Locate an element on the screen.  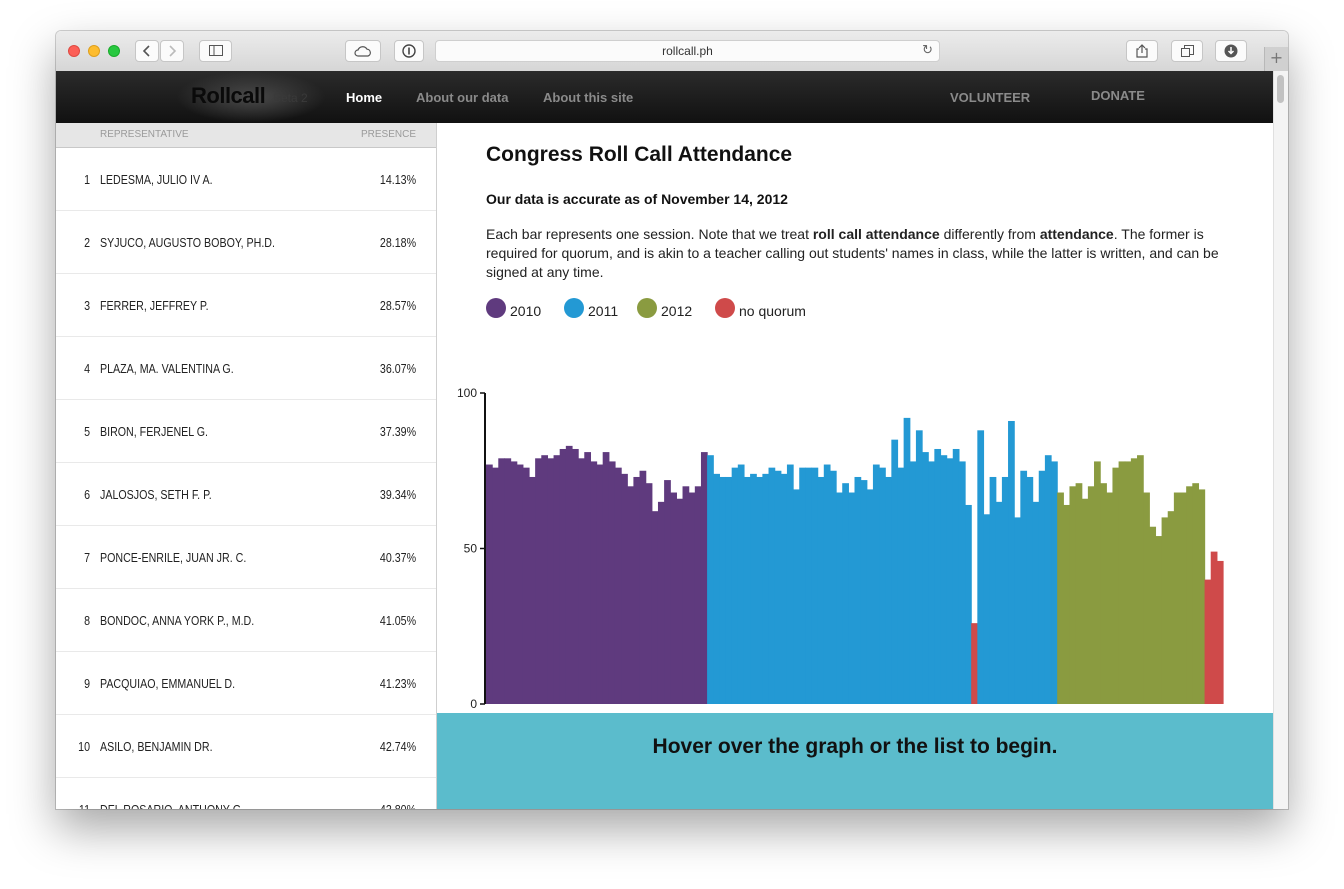
close-window-button is located at coordinates (74, 51).